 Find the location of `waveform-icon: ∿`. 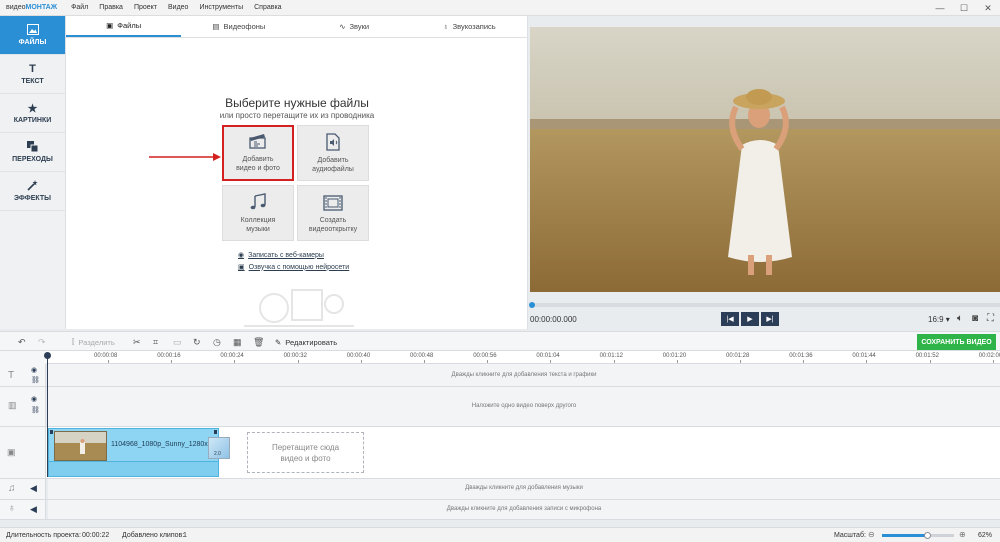

waveform-icon: ∿ is located at coordinates (342, 26).